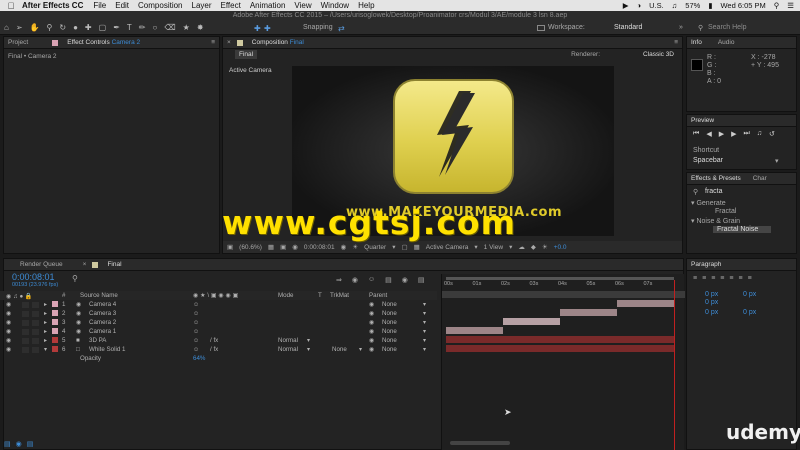 Image resolution: width=800 pixels, height=450 pixels. Describe the element at coordinates (388, 280) in the screenshot. I see `frame-blend-icon: ▤` at that location.